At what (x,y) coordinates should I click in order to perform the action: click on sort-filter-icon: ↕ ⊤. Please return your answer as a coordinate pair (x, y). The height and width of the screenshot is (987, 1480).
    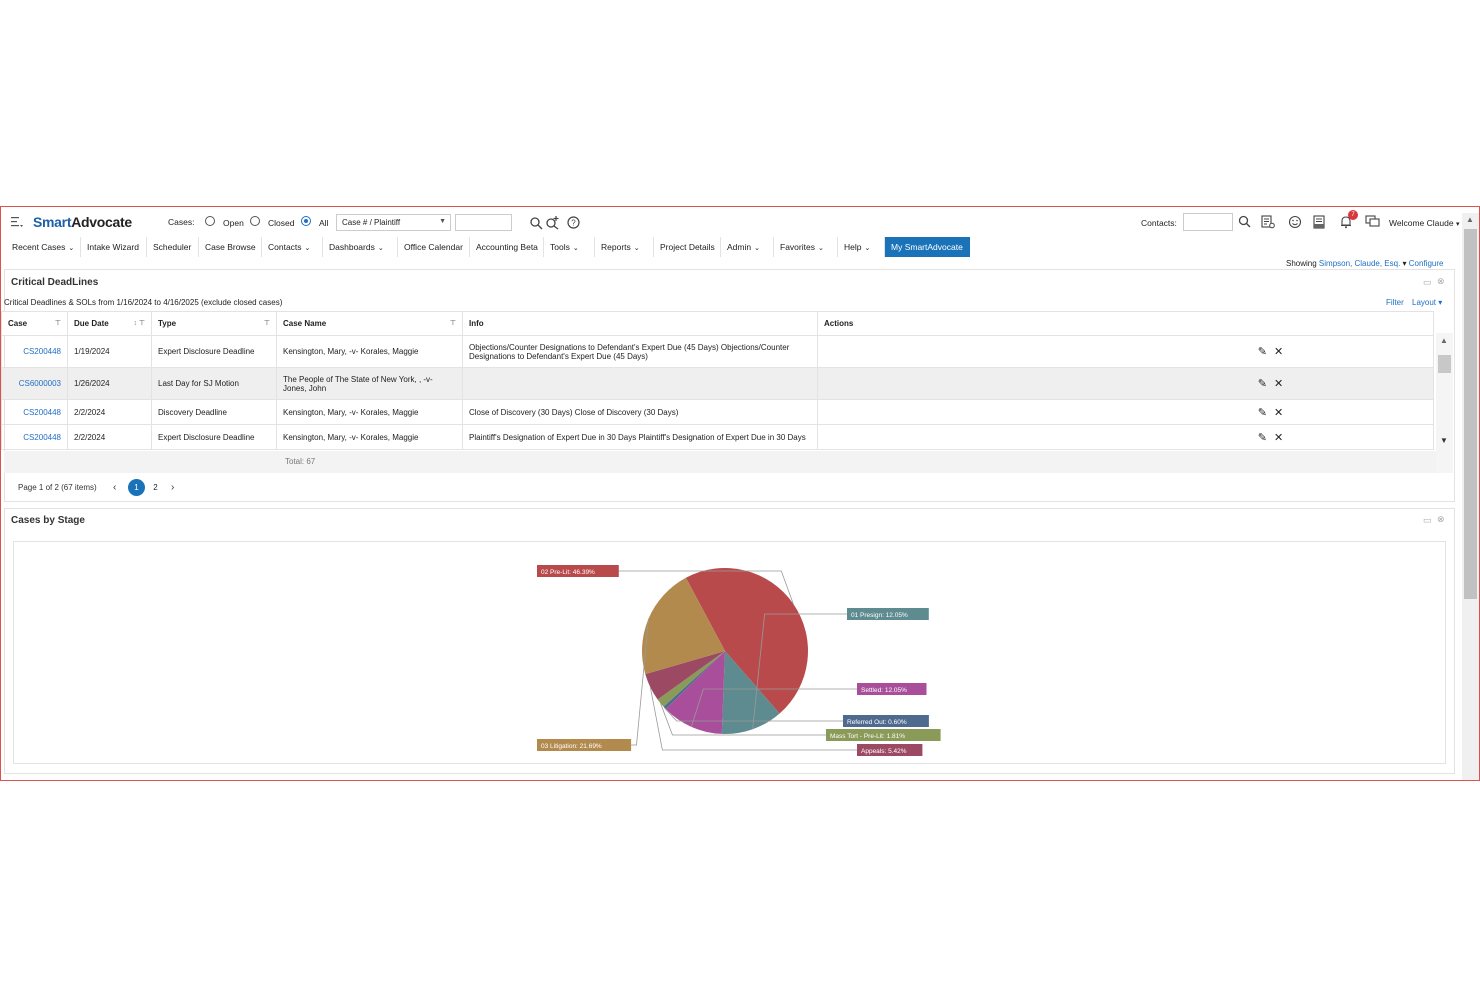
    Looking at the image, I should click on (139, 323).